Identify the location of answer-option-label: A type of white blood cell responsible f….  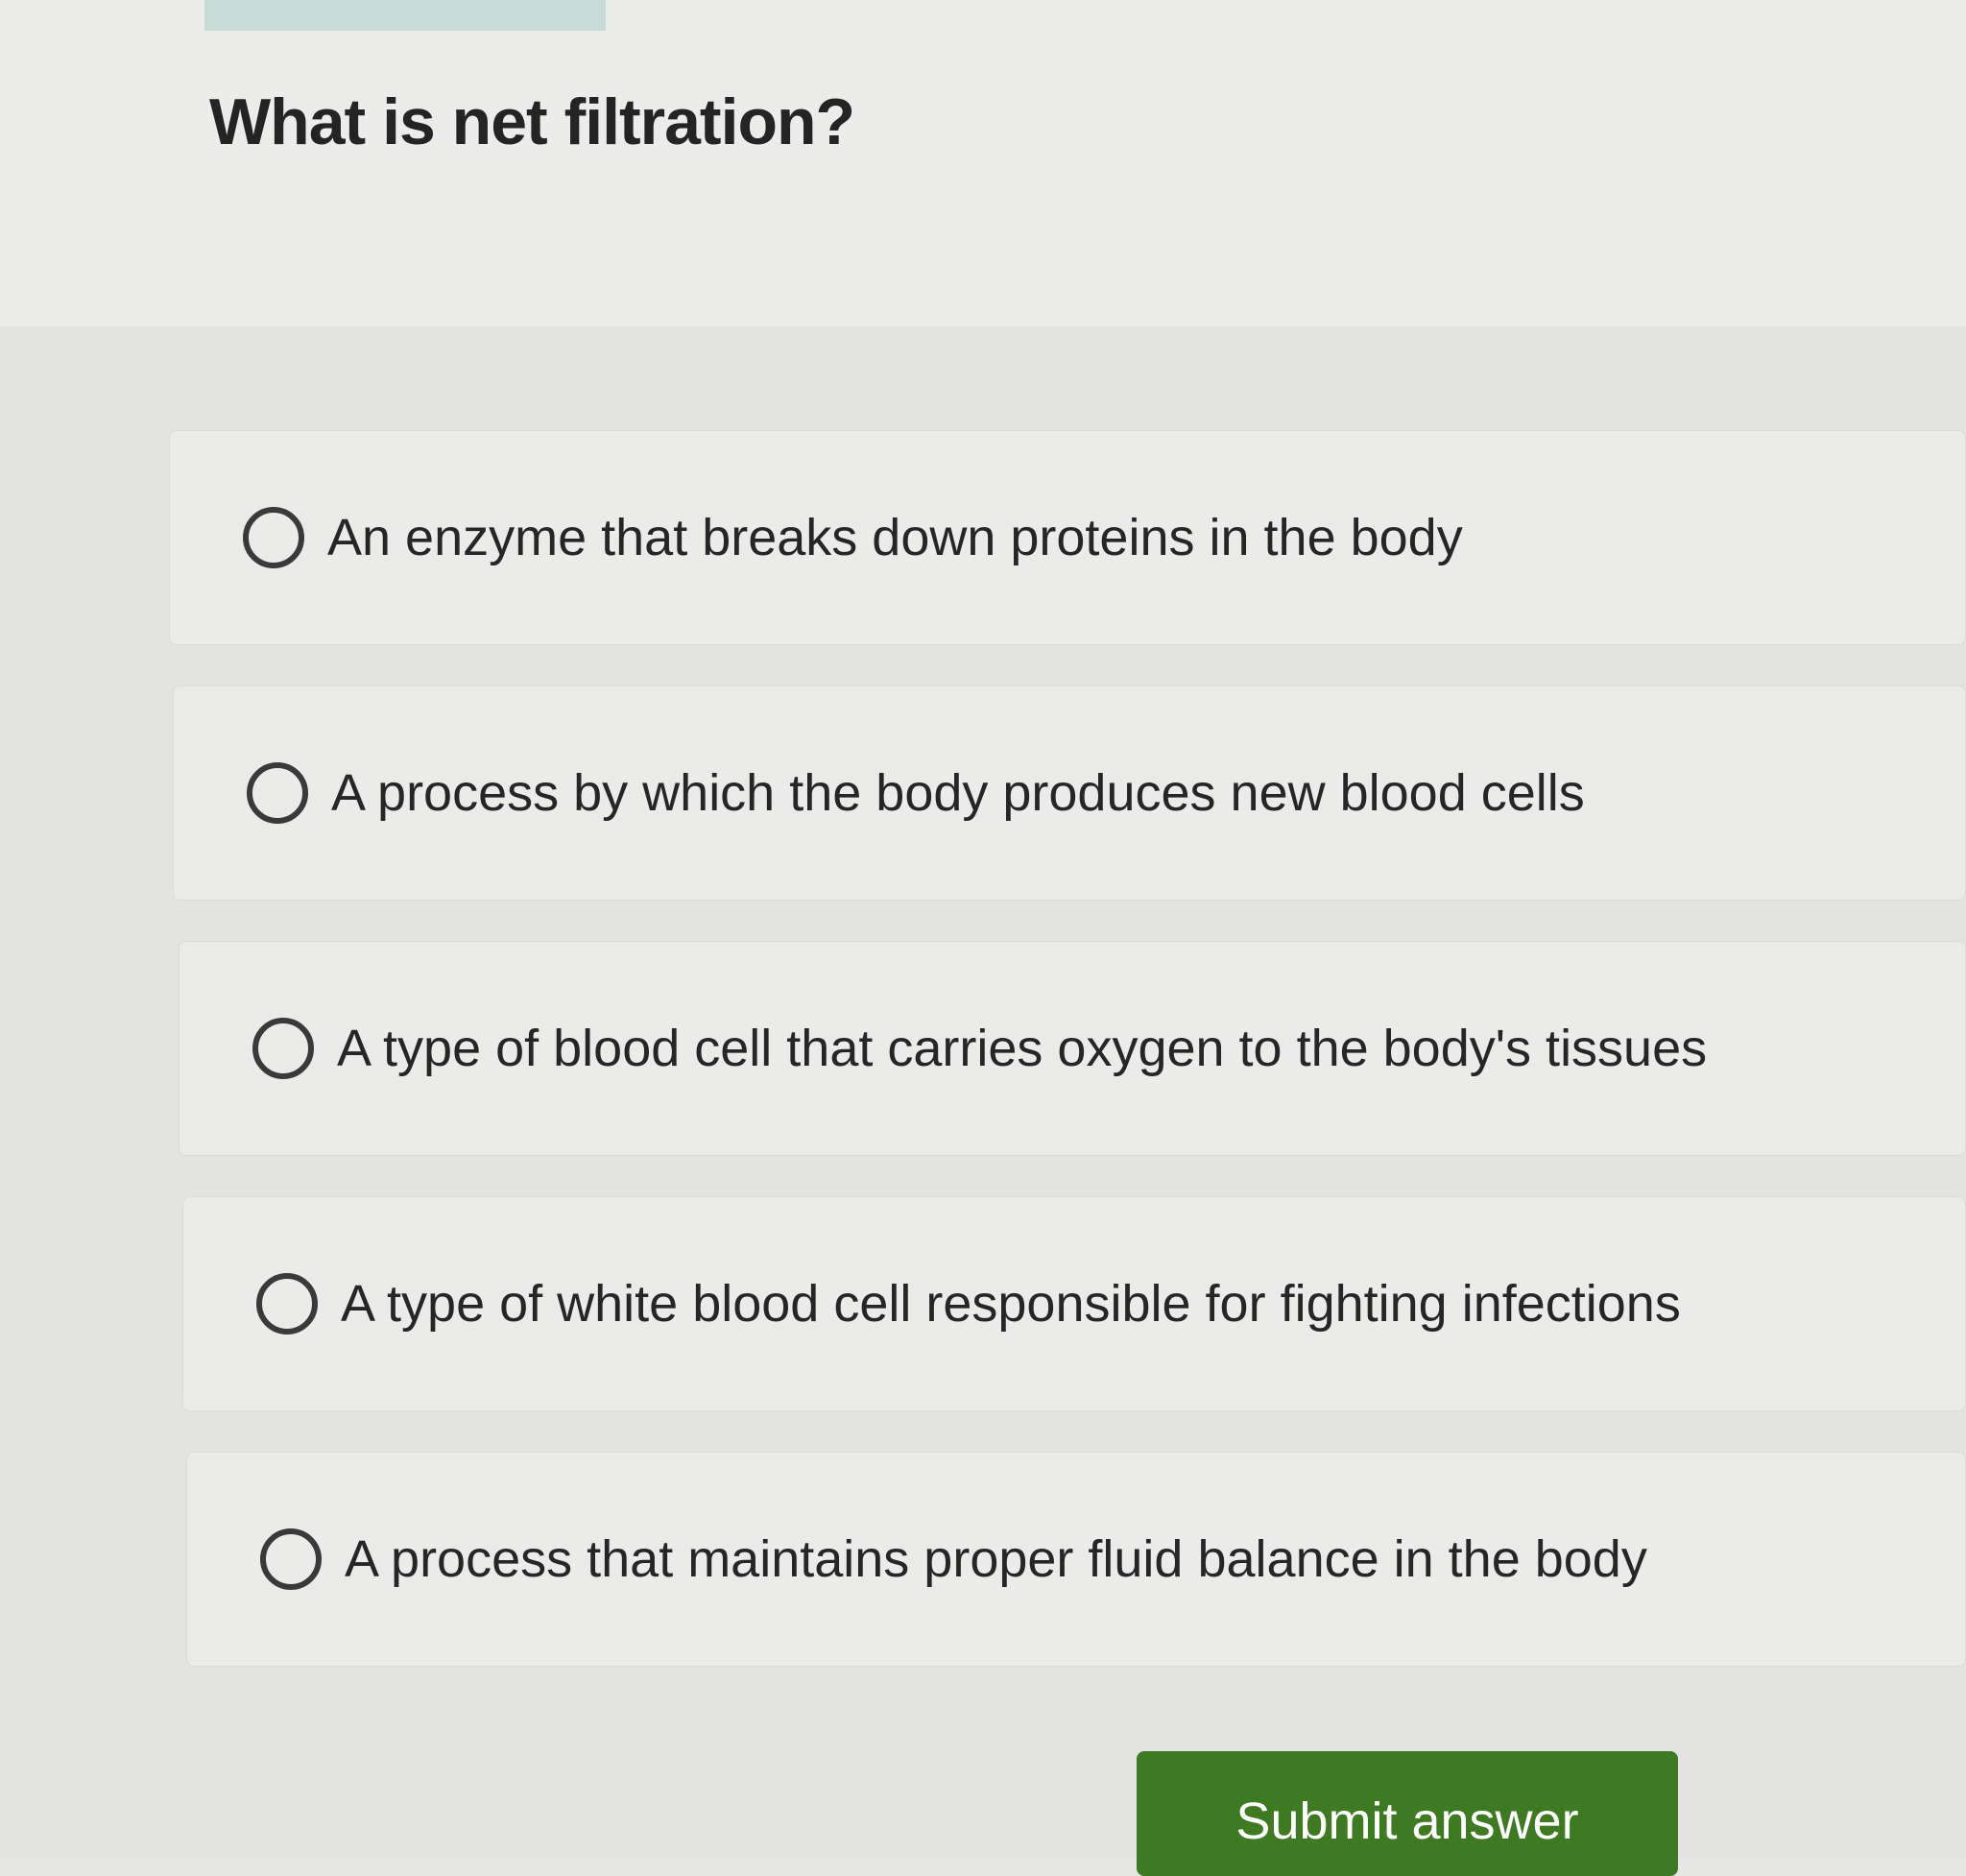
(1011, 1304).